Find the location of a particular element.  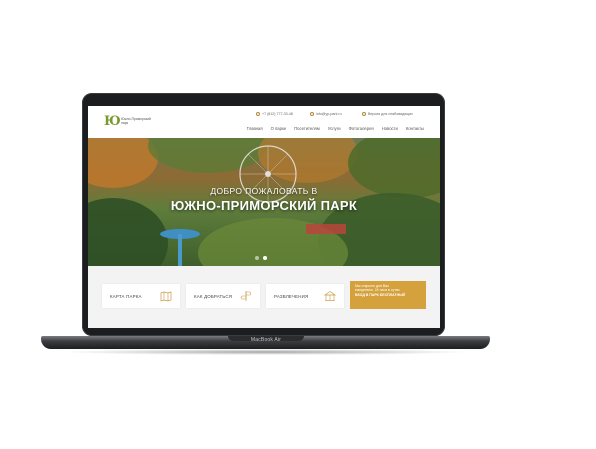

carousel-icon is located at coordinates (330, 296).